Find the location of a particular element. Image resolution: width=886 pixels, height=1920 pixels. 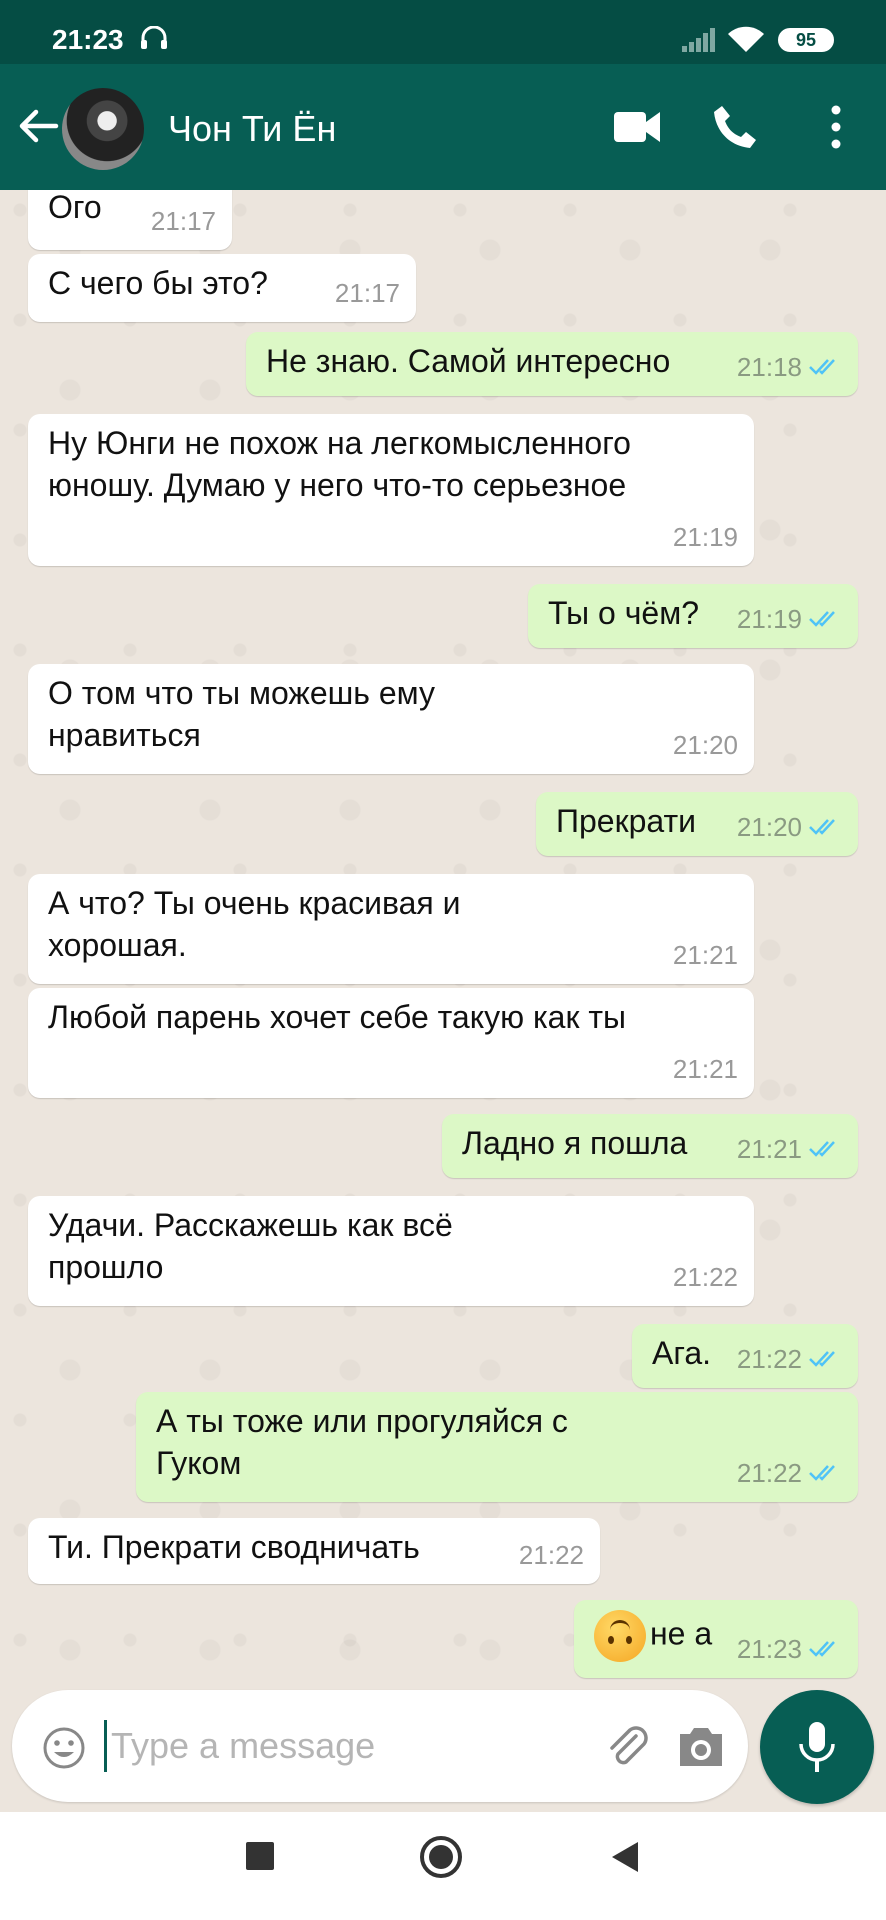

signal-icon is located at coordinates (698, 40).